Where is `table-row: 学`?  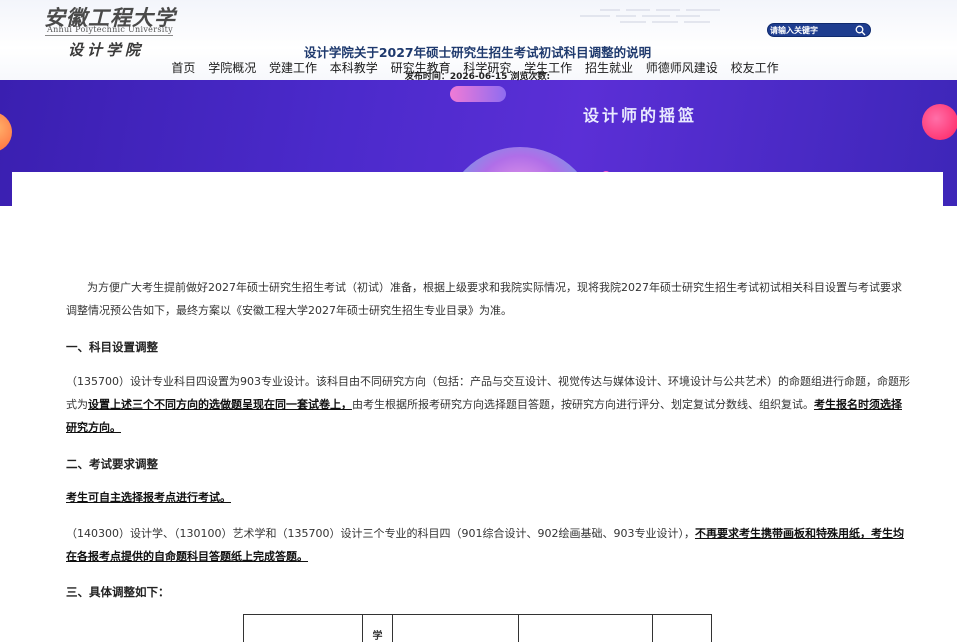
table-row: 学 is located at coordinates (477, 628).